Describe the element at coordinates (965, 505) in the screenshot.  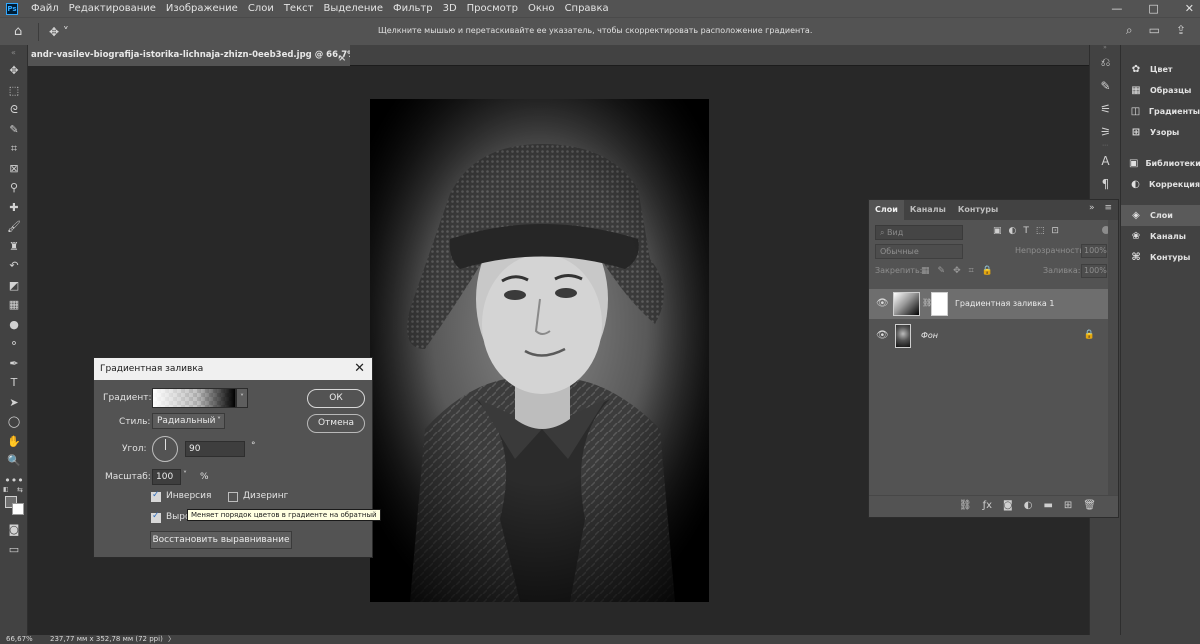
I see `link-layers-icon: ⛓` at that location.